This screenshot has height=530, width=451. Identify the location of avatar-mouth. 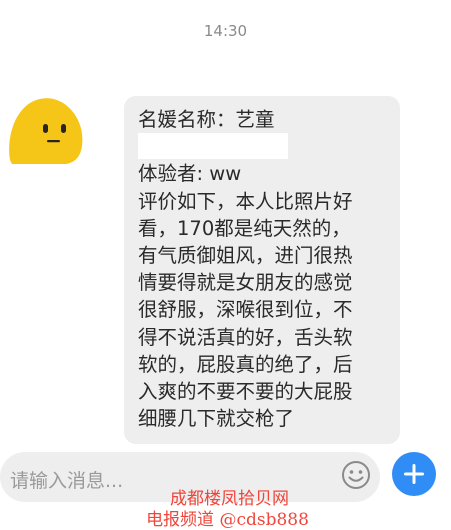
(53, 141).